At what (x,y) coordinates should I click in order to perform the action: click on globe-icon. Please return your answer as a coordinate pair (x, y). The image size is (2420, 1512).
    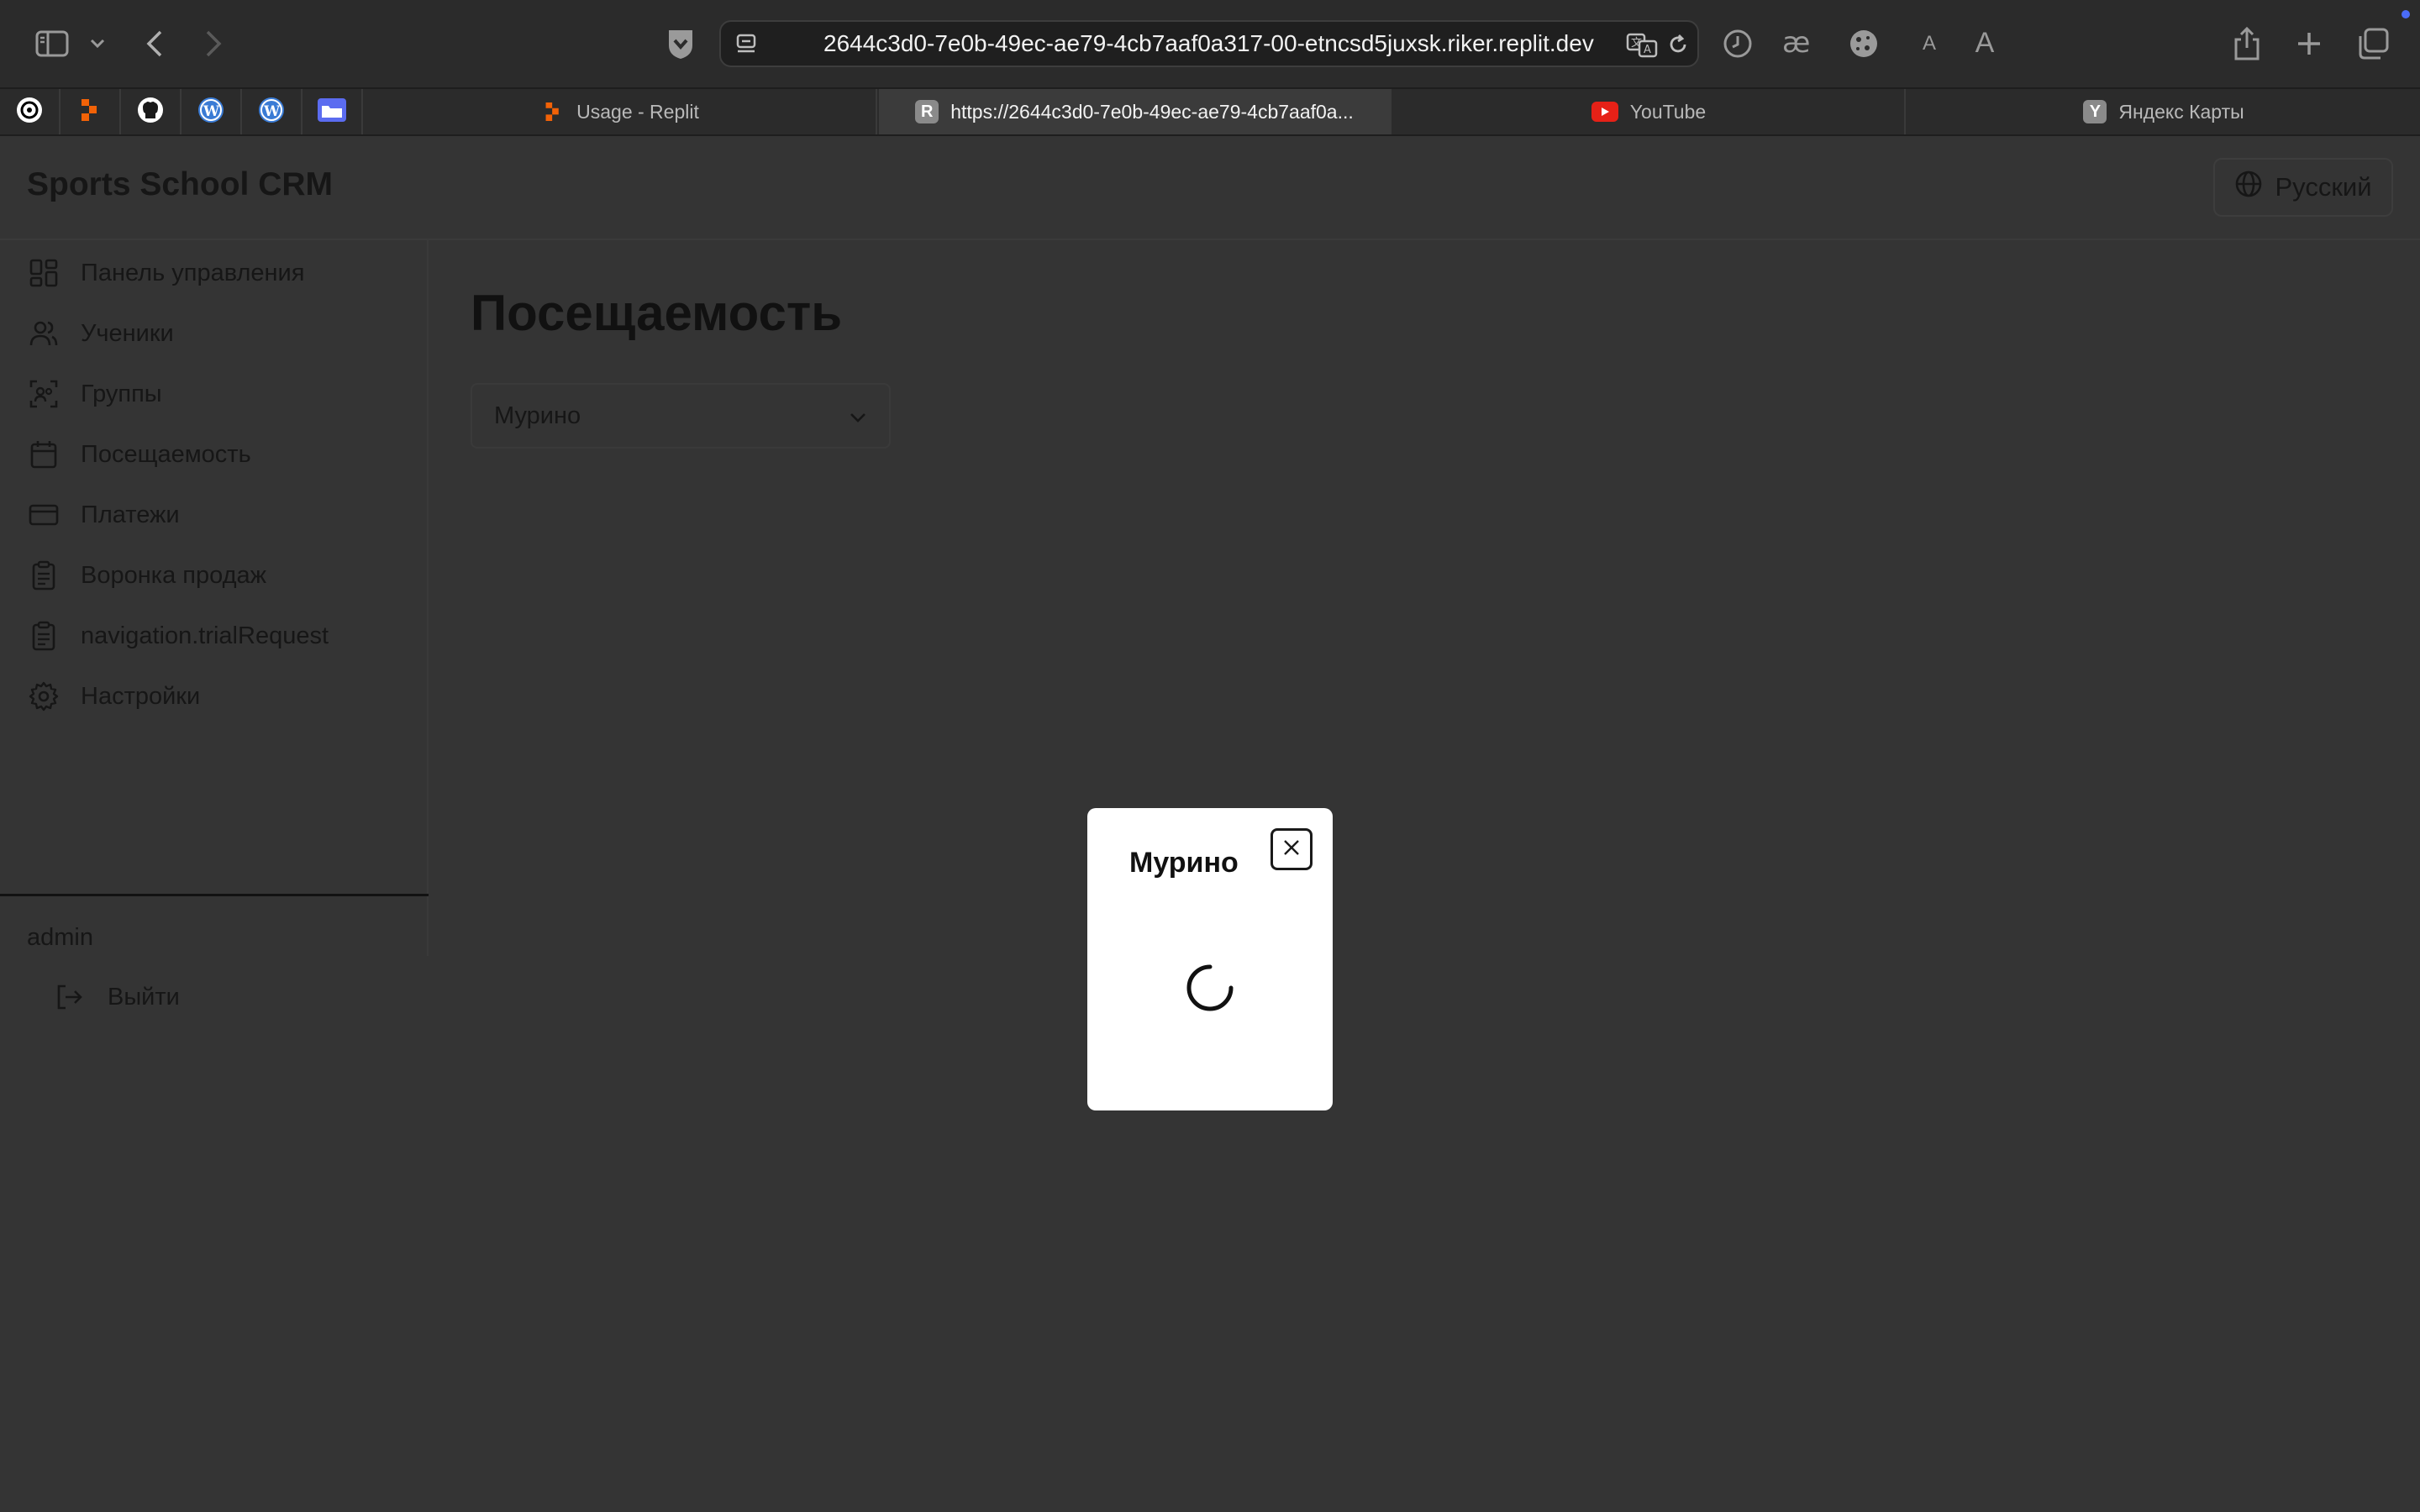
    Looking at the image, I should click on (2248, 187).